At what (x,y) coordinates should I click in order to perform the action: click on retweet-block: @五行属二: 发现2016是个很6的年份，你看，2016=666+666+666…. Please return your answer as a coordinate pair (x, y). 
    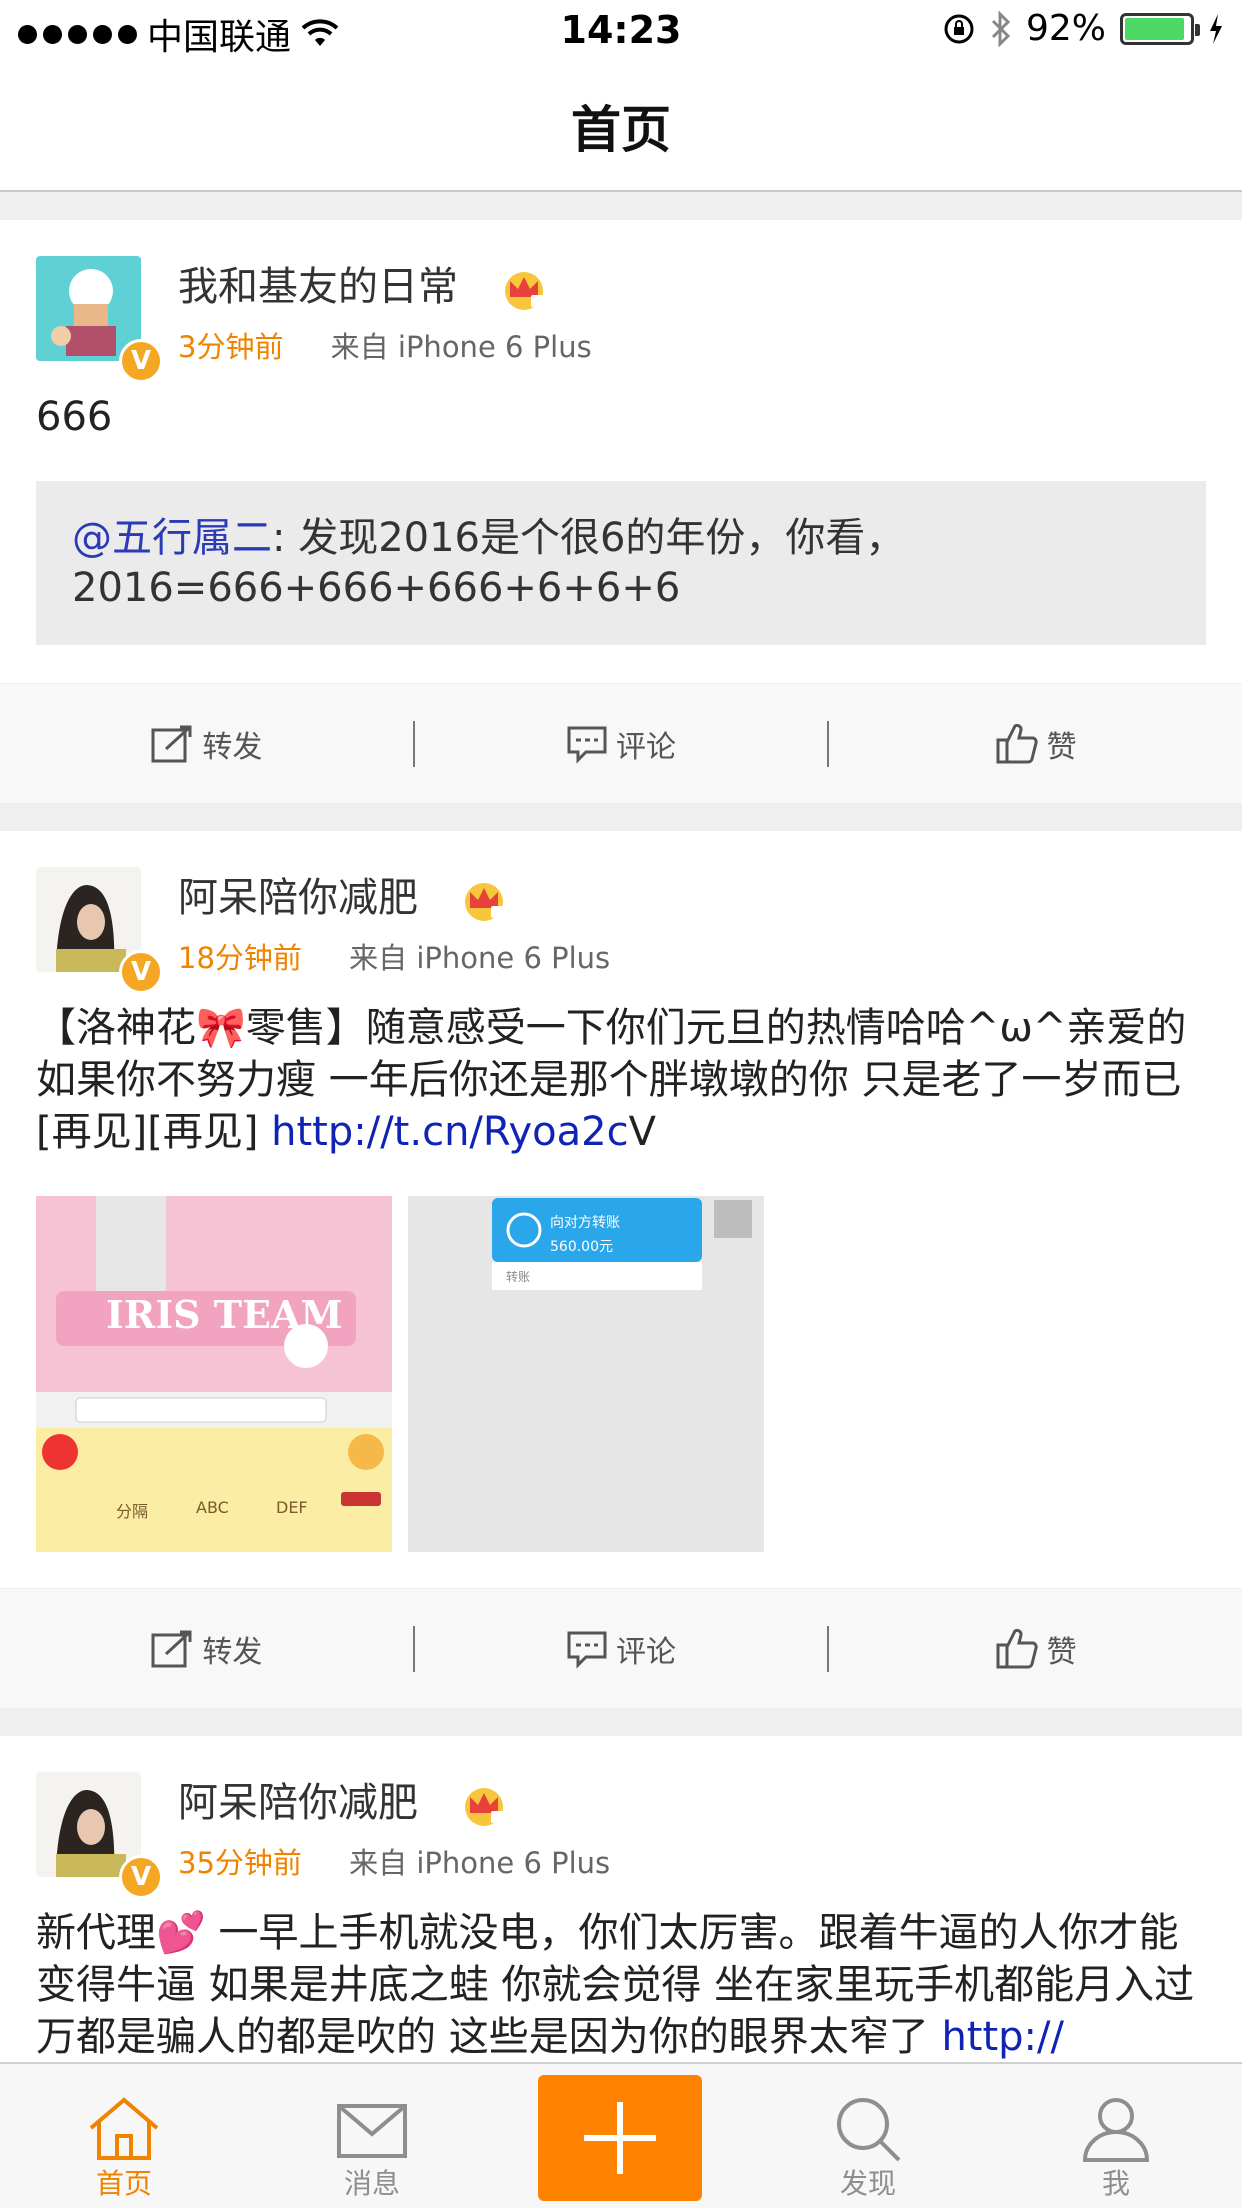
    Looking at the image, I should click on (621, 563).